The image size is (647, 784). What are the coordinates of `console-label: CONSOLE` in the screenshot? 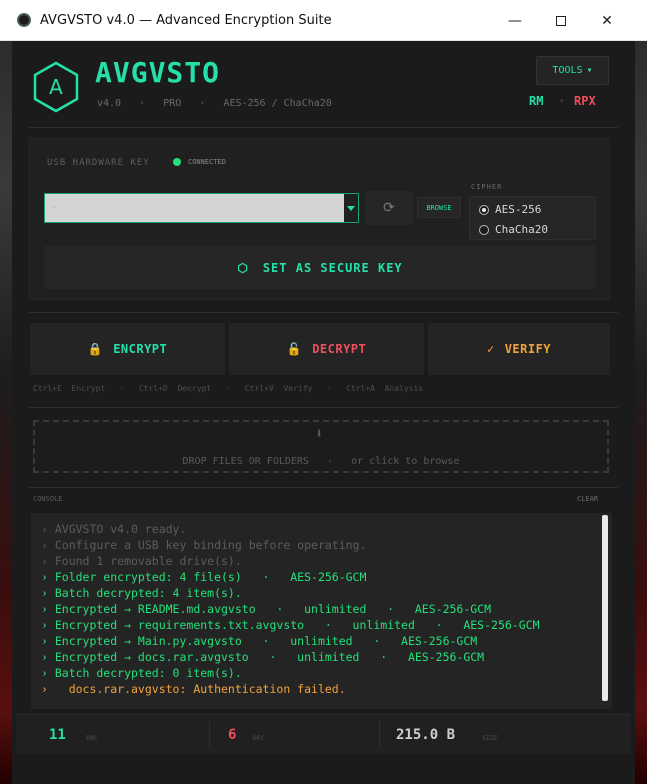 It's located at (48, 499).